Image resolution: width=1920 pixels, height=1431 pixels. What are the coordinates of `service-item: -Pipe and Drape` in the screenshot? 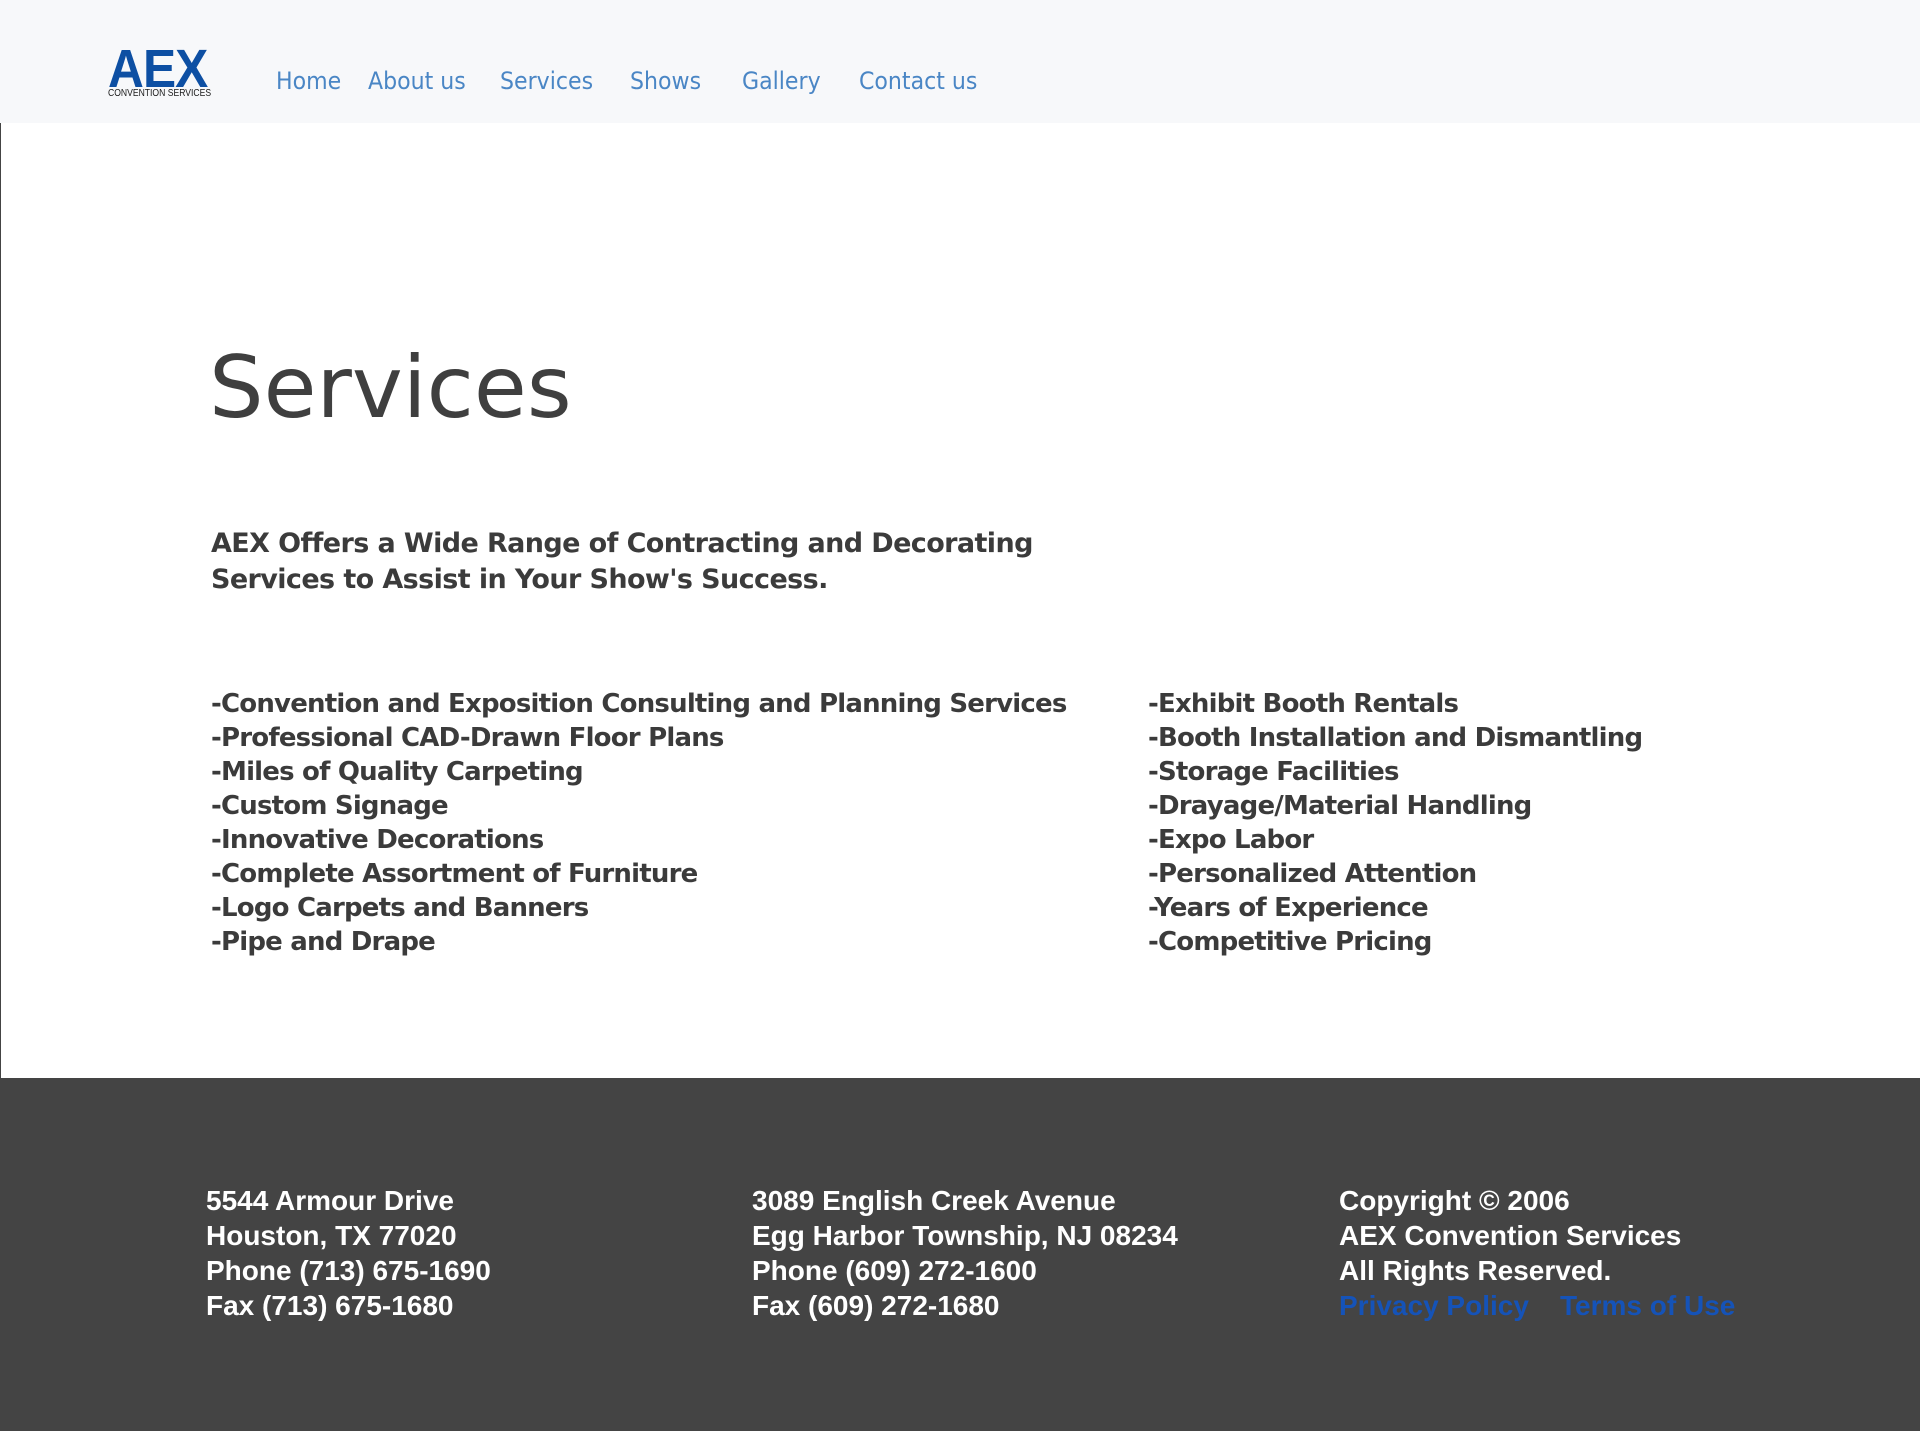 It's located at (323, 942).